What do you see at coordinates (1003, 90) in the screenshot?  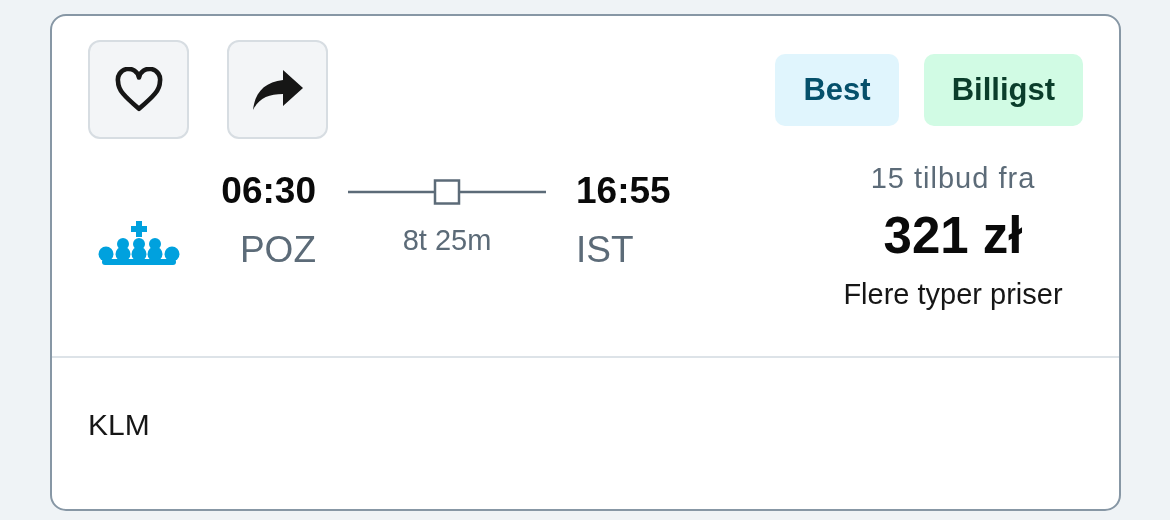 I see `tag-badge: Billigst` at bounding box center [1003, 90].